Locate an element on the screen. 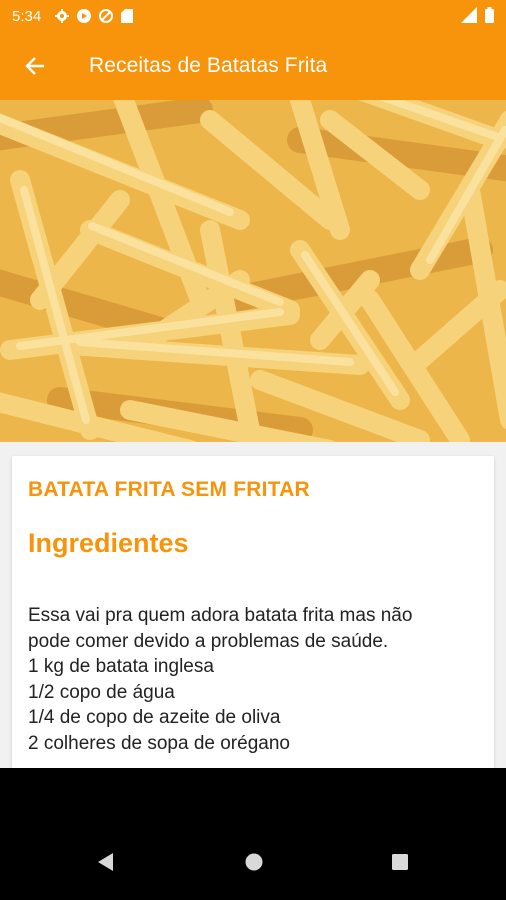  play-store-icon is located at coordinates (84, 16).